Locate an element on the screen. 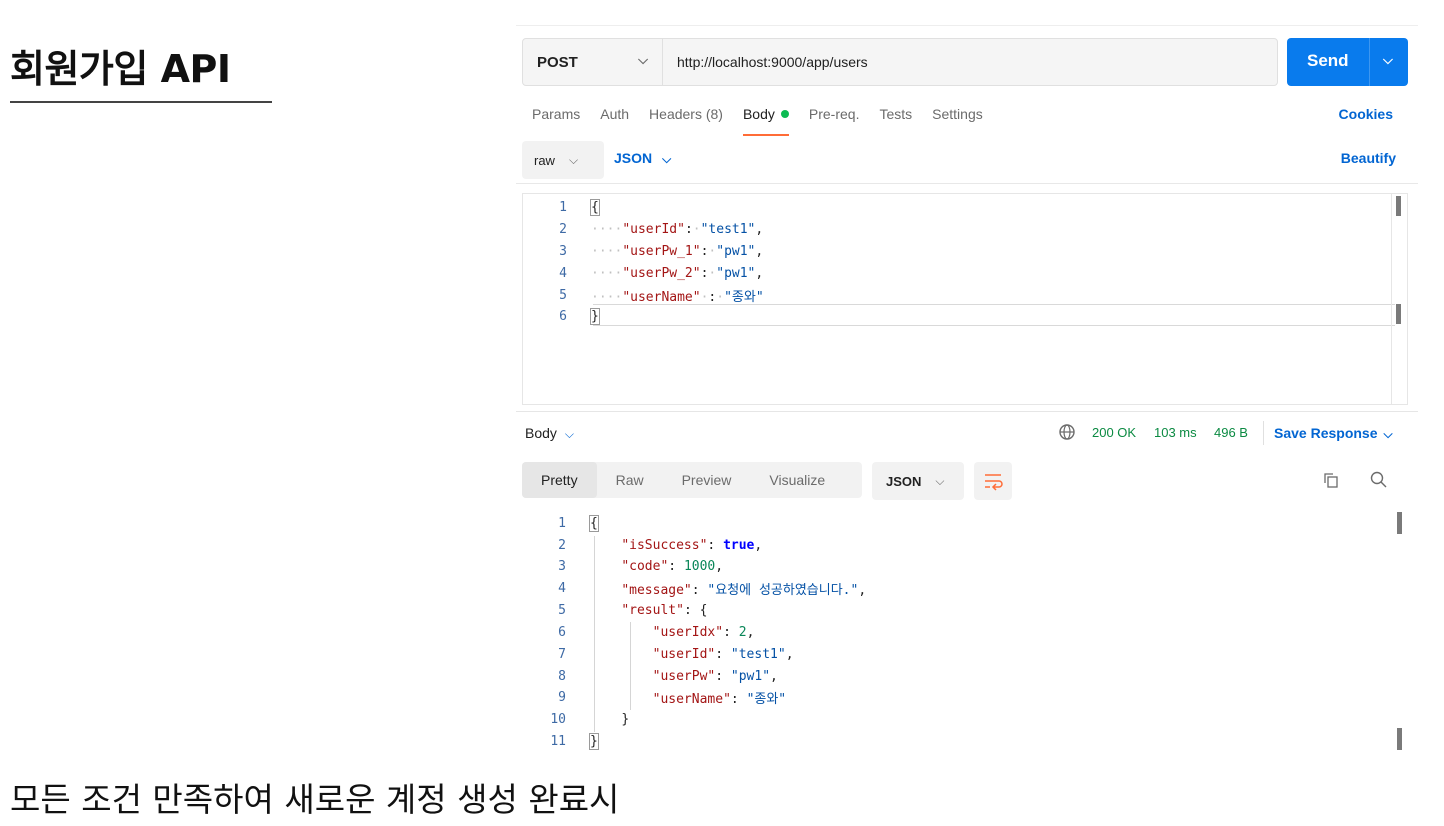 The width and height of the screenshot is (1444, 826). wrap-lines-button is located at coordinates (993, 481).